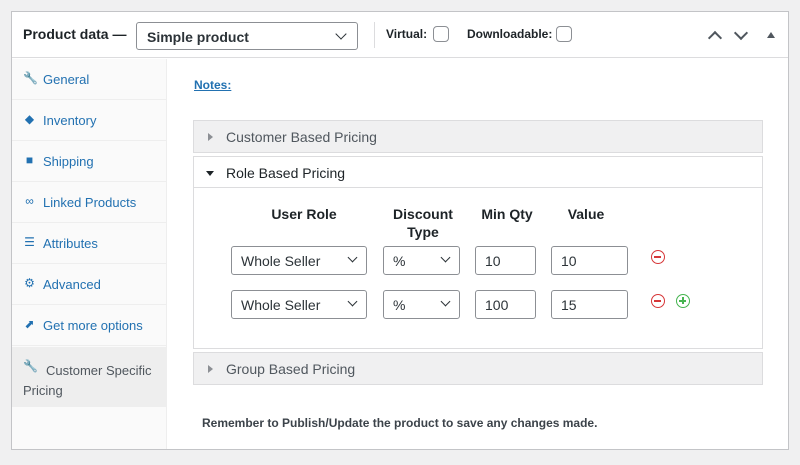 The height and width of the screenshot is (465, 800). I want to click on tab-label: General, so click(66, 79).